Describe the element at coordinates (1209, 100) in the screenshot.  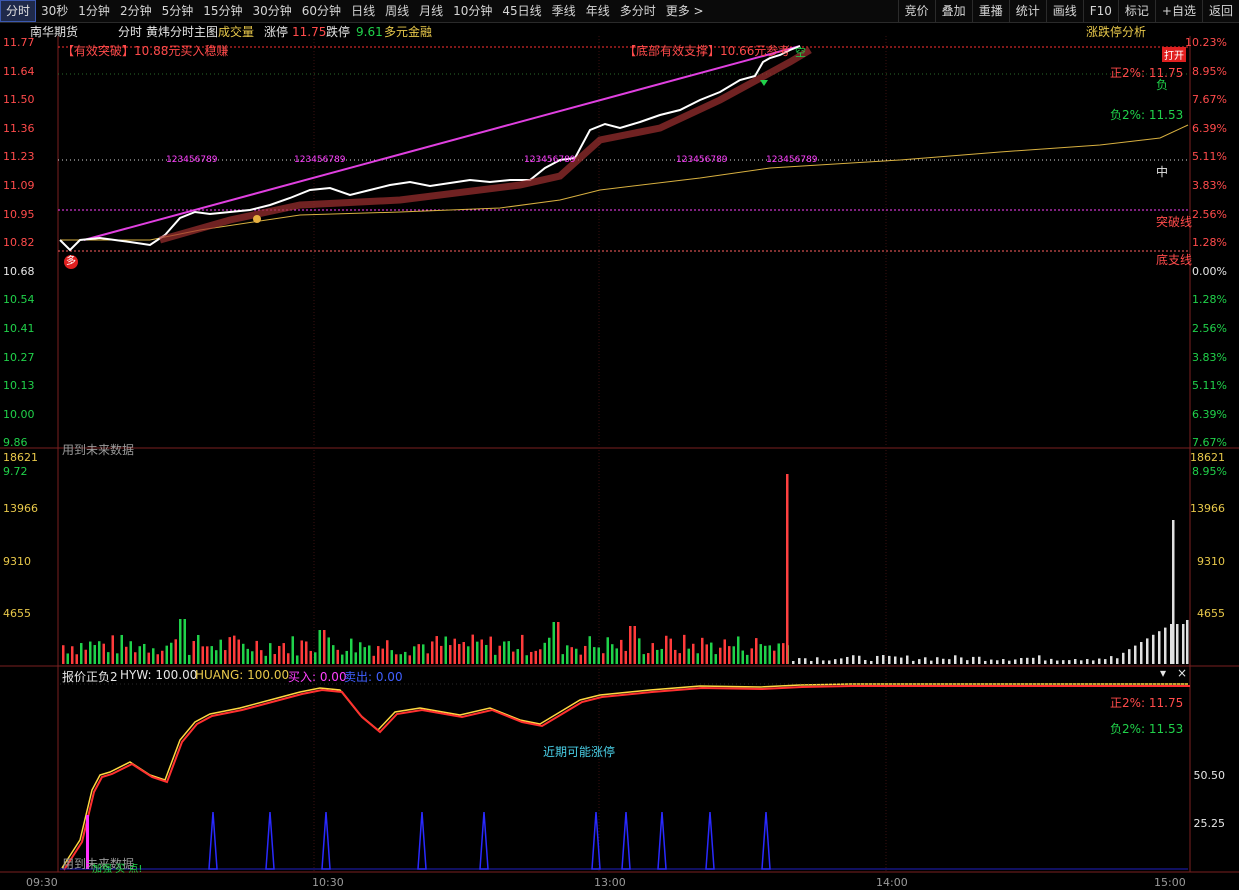
I see `percent-tick: 7.67%` at that location.